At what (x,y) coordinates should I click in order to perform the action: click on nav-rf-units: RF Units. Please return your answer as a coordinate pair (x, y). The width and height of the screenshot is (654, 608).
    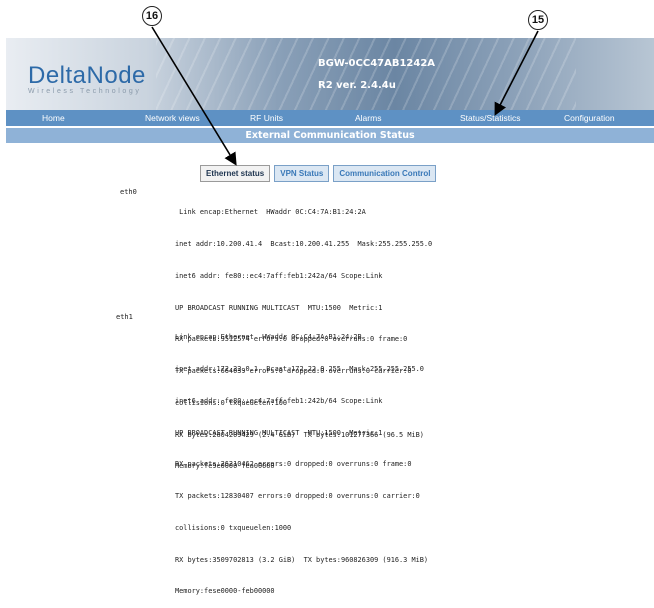
    Looking at the image, I should click on (266, 118).